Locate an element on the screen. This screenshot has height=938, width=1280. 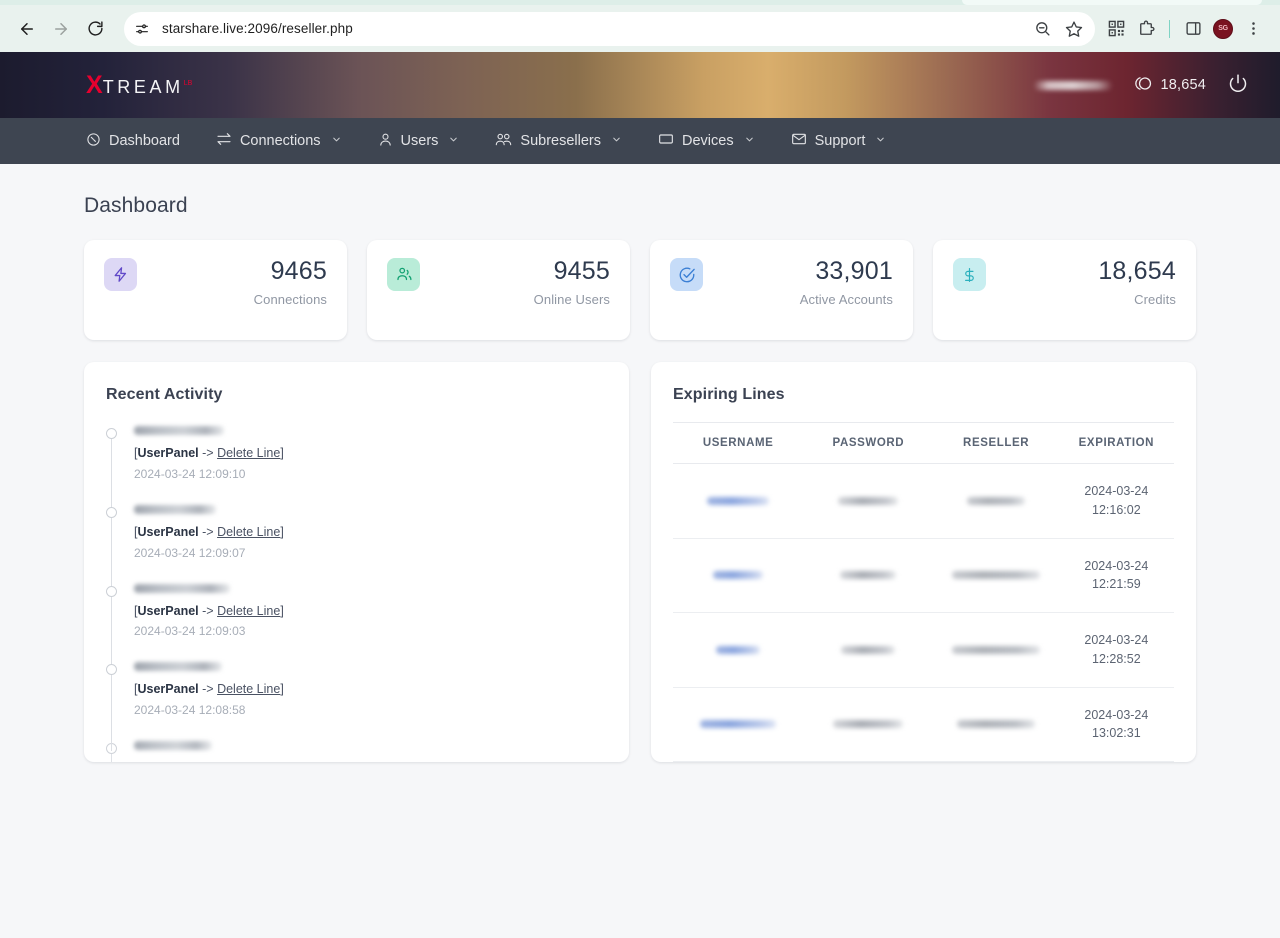
table-row: 2024-03-24 12:28:52 is located at coordinates (923, 650).